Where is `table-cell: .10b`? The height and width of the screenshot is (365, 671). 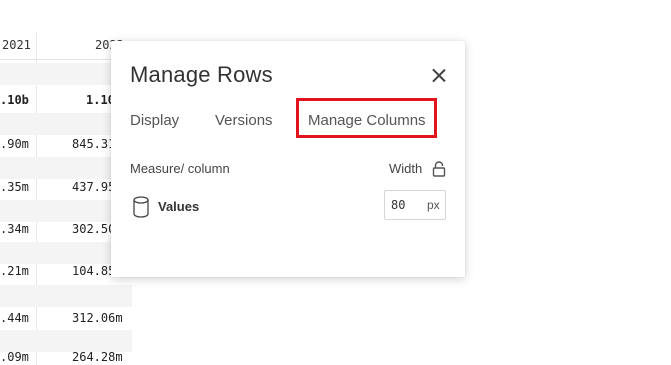 table-cell: .10b is located at coordinates (14, 100).